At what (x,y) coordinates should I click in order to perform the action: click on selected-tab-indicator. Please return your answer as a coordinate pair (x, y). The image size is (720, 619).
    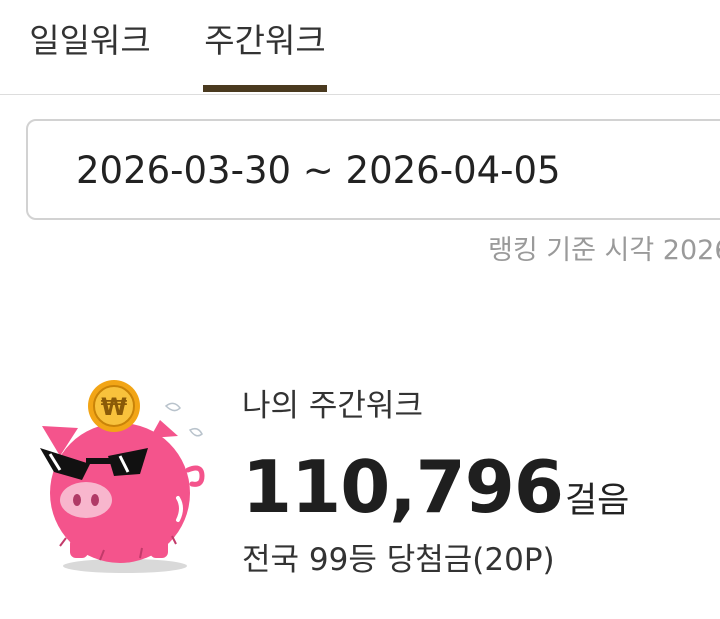
    Looking at the image, I should click on (265, 88).